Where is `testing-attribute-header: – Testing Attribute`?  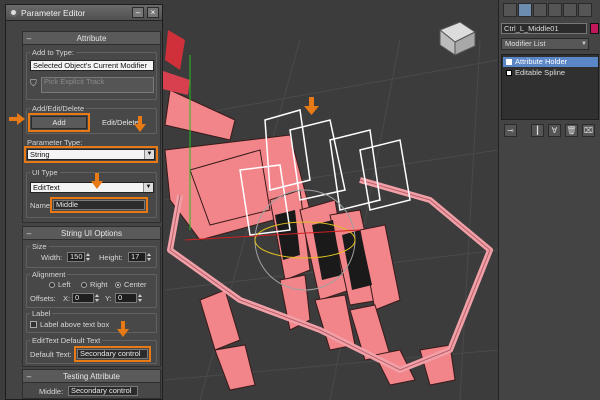 testing-attribute-header: – Testing Attribute is located at coordinates (91, 376).